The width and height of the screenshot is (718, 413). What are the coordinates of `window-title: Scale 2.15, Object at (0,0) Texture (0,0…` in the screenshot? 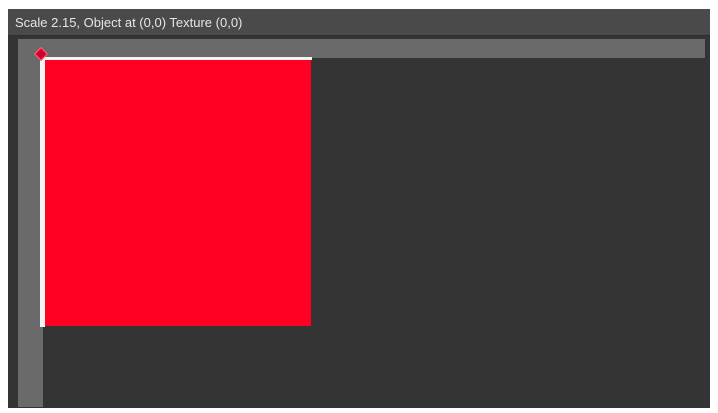 It's located at (129, 22).